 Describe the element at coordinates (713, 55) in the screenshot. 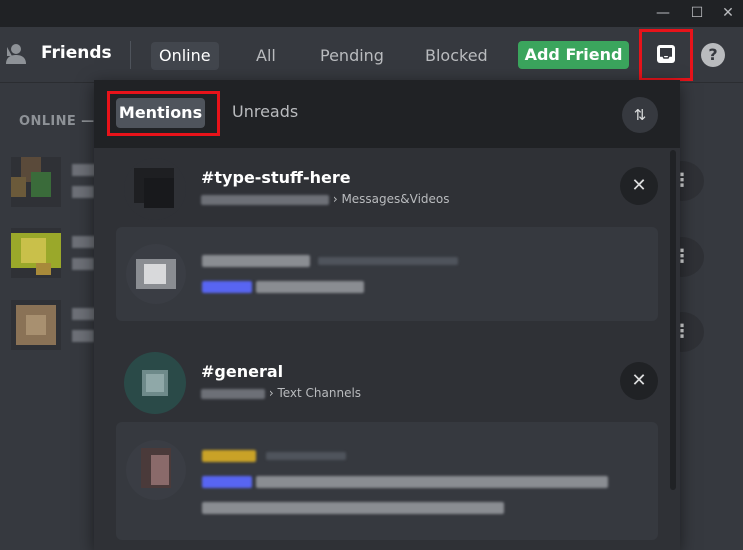

I see `help-icon: ?` at that location.